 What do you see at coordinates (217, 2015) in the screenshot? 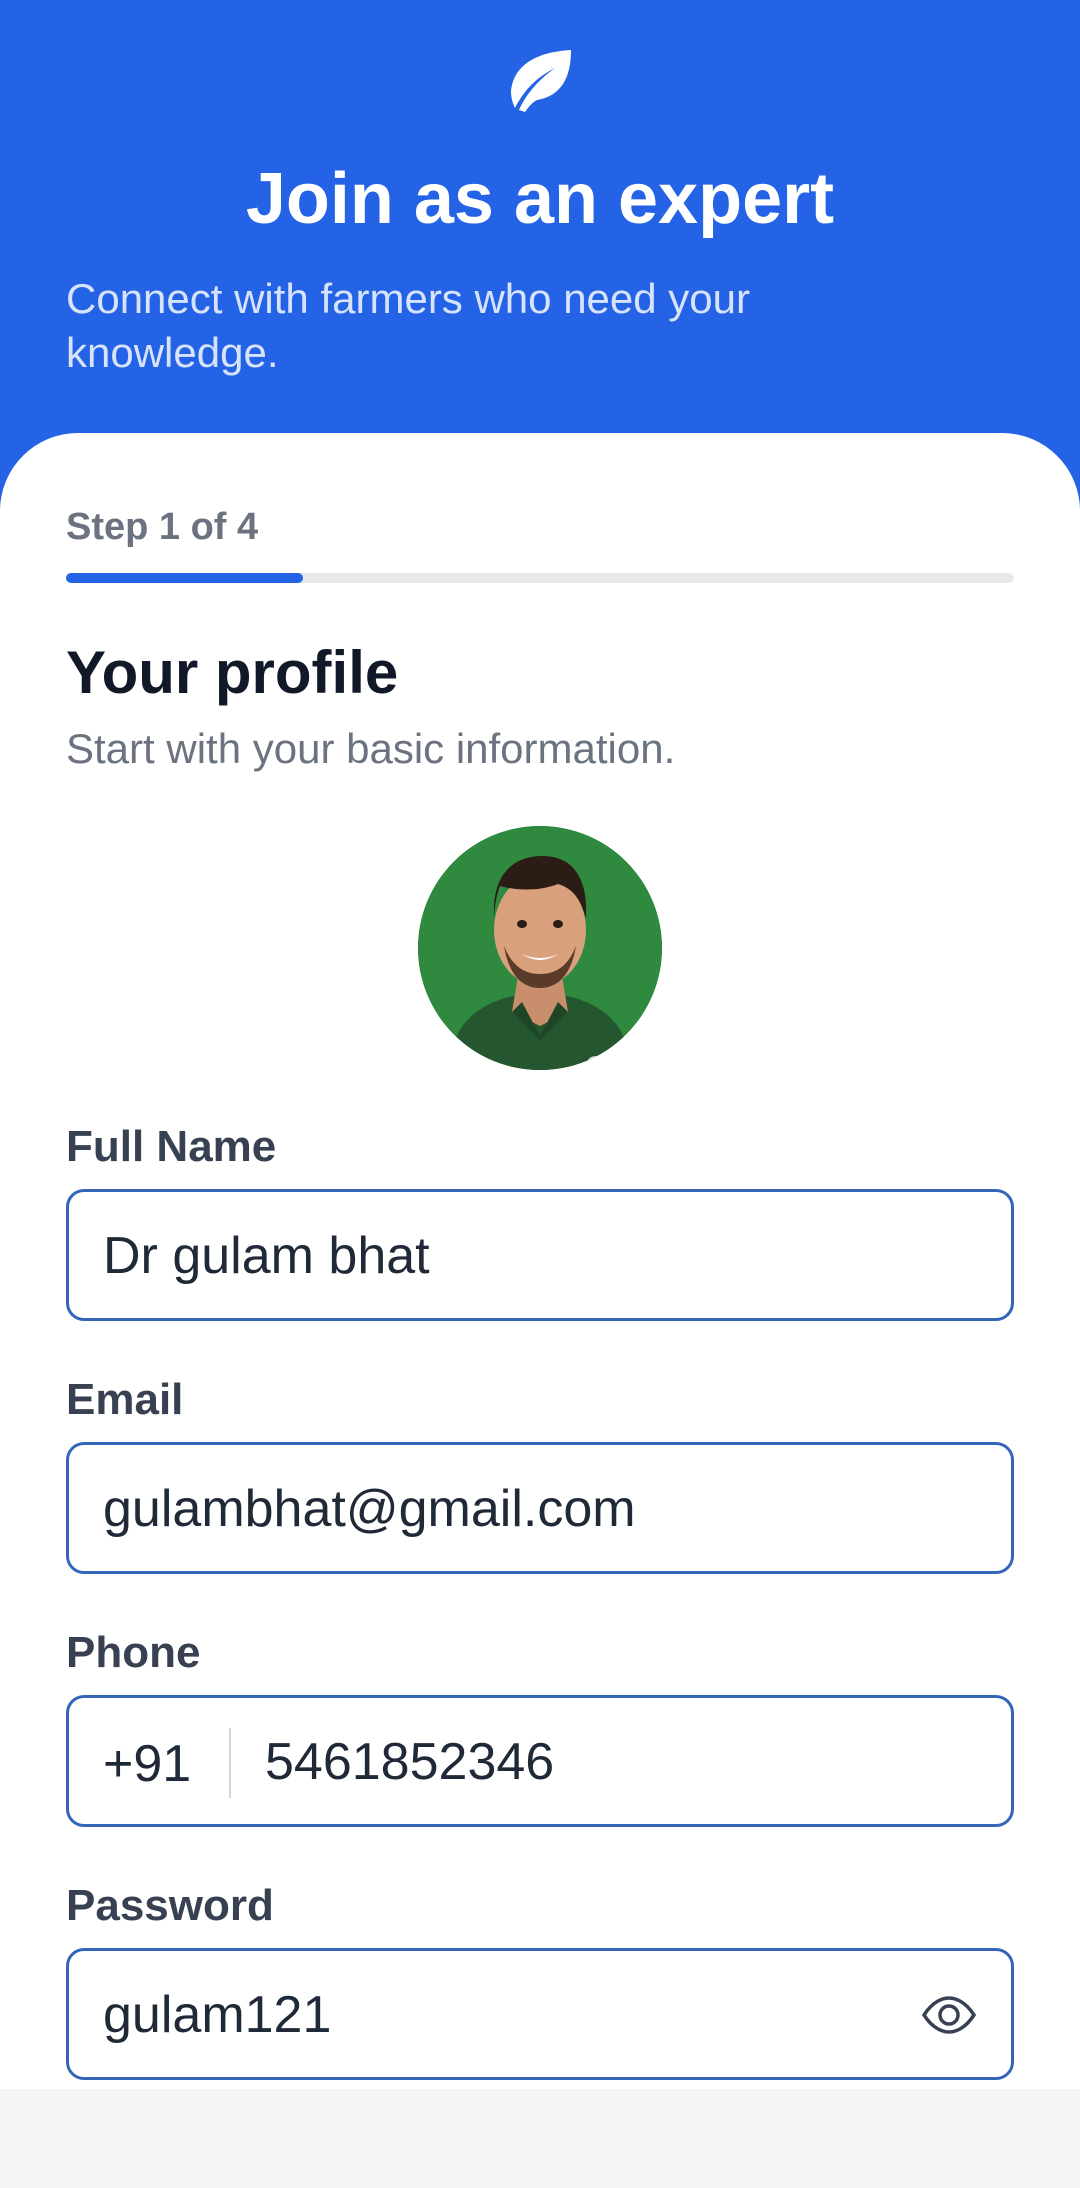
I see `password-value: gulam121` at bounding box center [217, 2015].